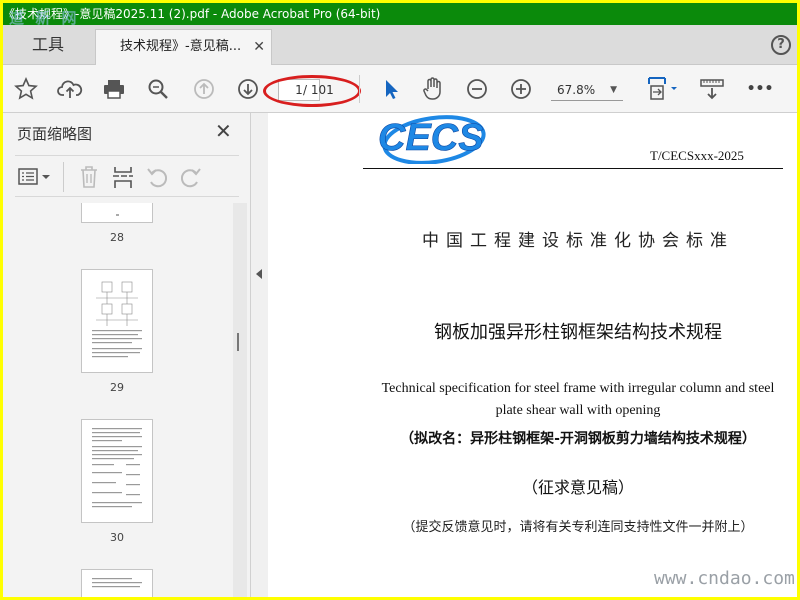 Image resolution: width=800 pixels, height=600 pixels. What do you see at coordinates (204, 89) in the screenshot?
I see `prev-page-icon` at bounding box center [204, 89].